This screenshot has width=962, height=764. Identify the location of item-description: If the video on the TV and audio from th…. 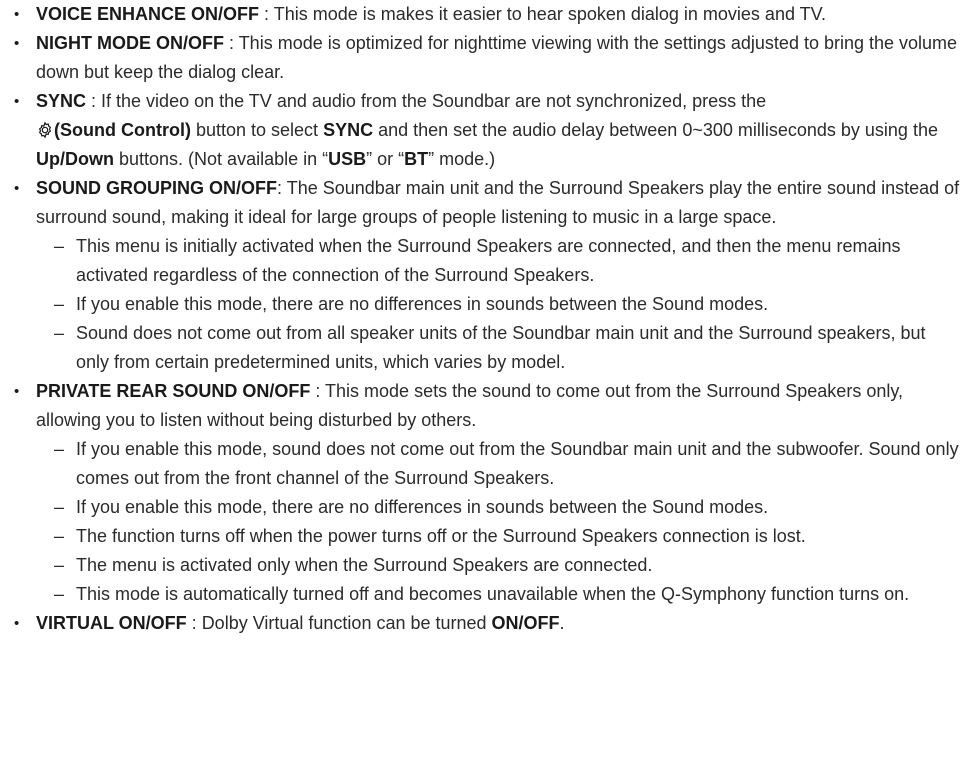
(434, 101).